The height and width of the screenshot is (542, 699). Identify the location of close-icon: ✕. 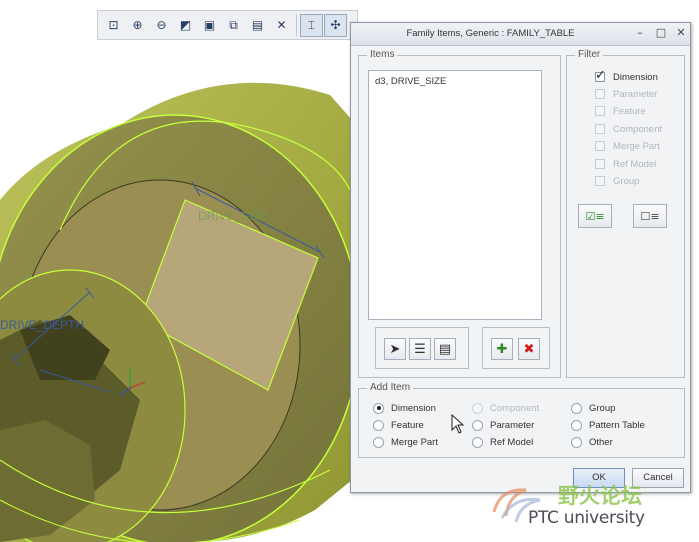
(681, 33).